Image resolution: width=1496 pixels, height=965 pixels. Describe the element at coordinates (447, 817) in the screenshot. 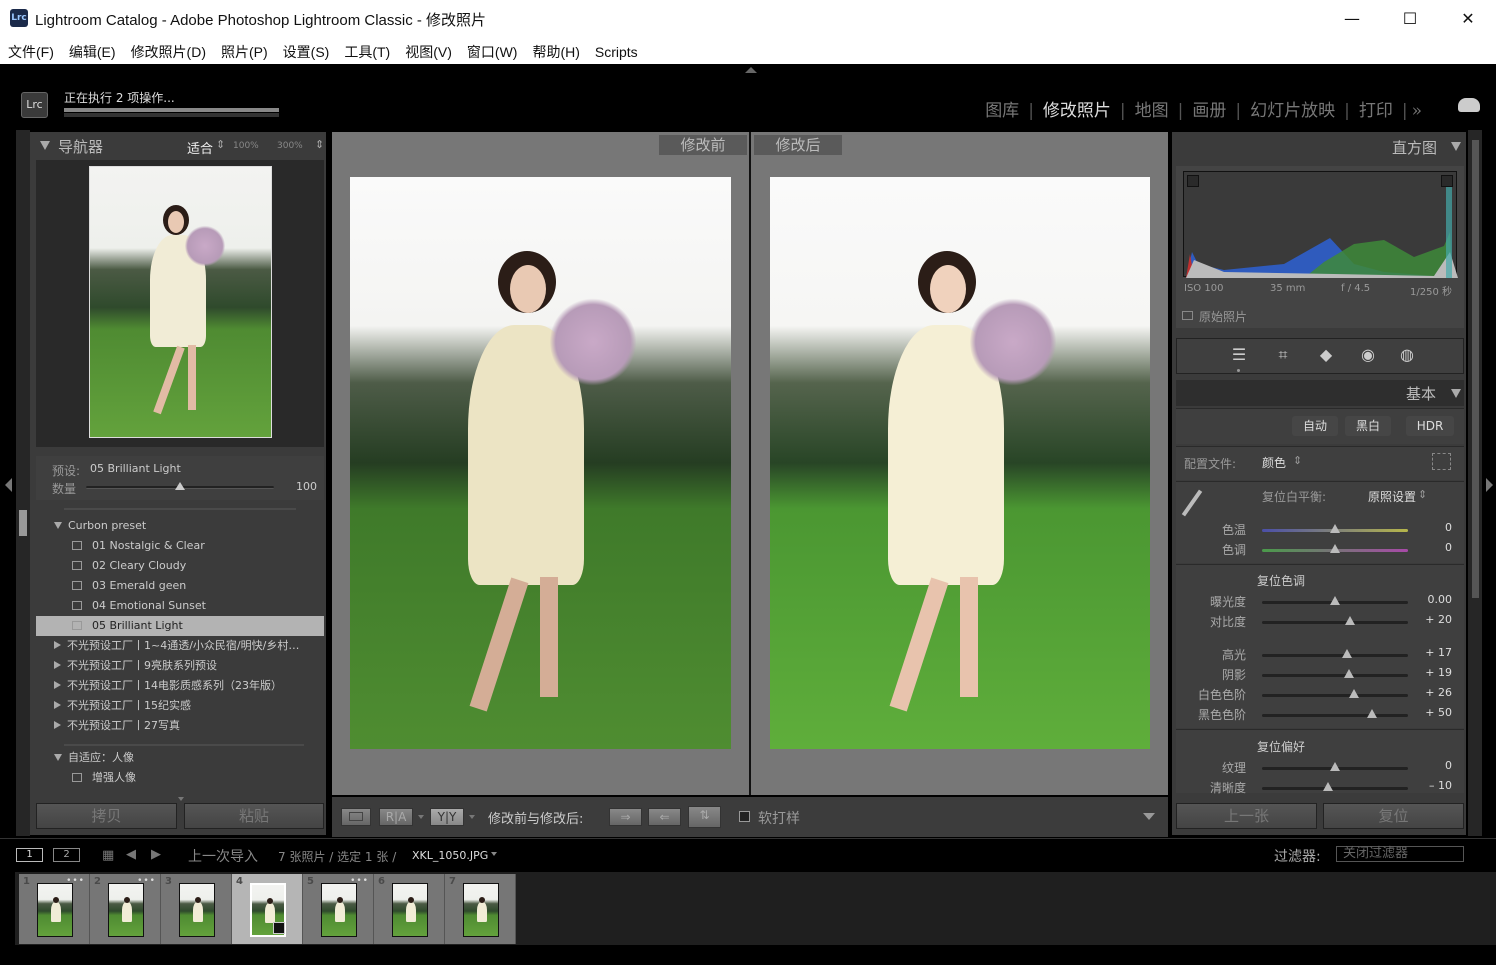

I see `before-after-split-button: Y|Y` at that location.